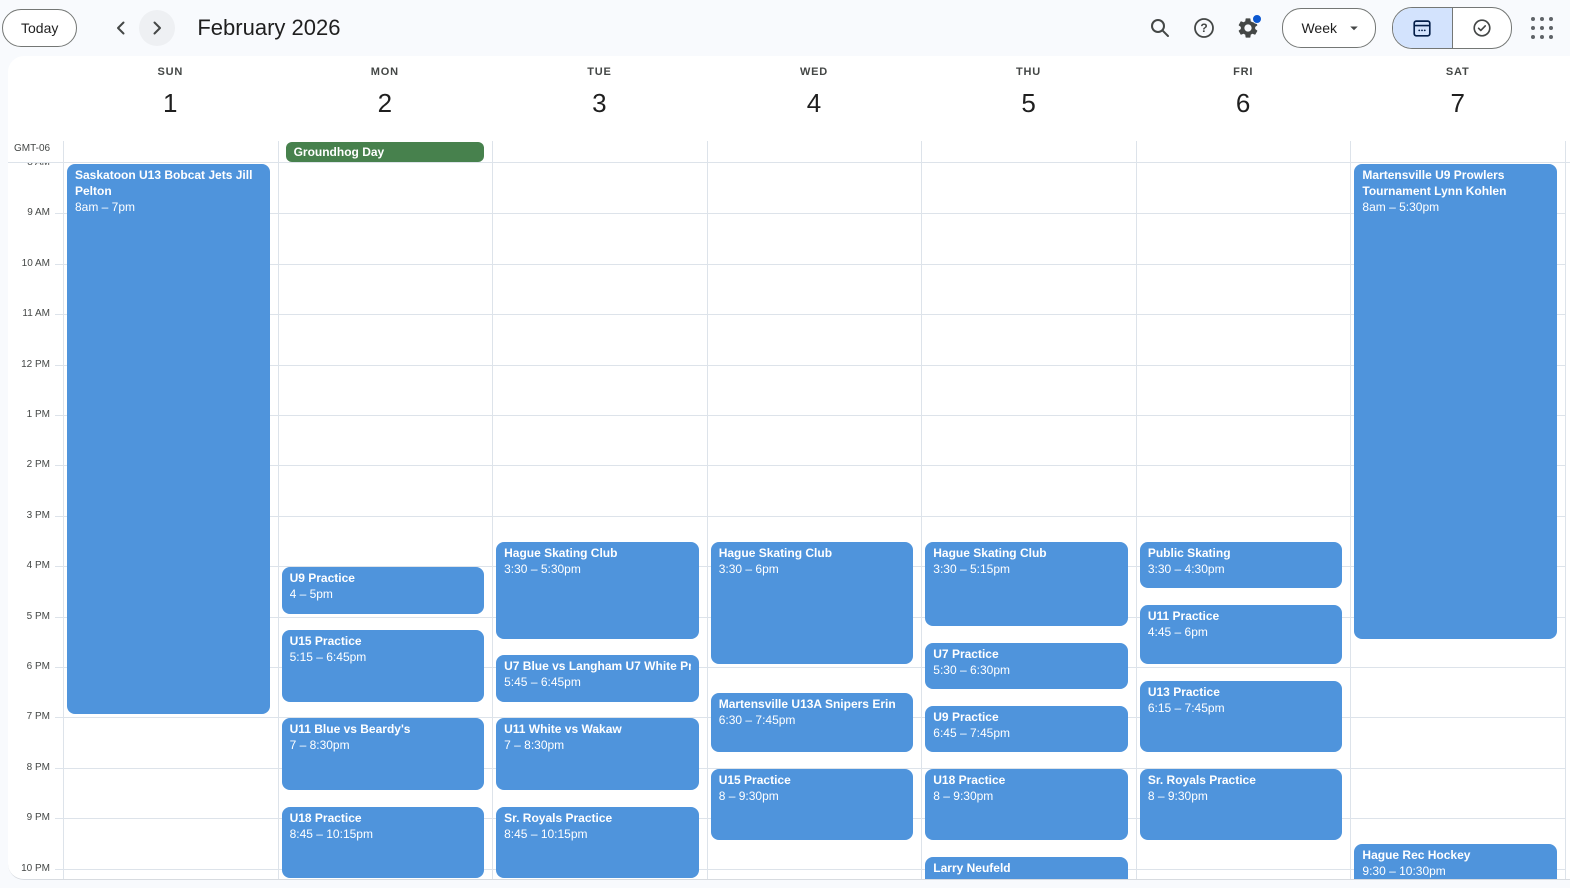 Image resolution: width=1570 pixels, height=888 pixels. Describe the element at coordinates (597, 842) in the screenshot. I see `event-chip: Sr. Royals Practice 8:45 – 10:15pm` at that location.